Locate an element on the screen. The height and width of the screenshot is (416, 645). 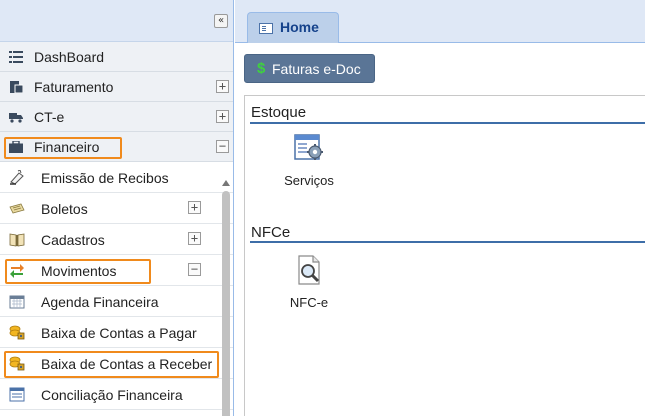
section-title-nfce: NFCe is located at coordinates (271, 232).